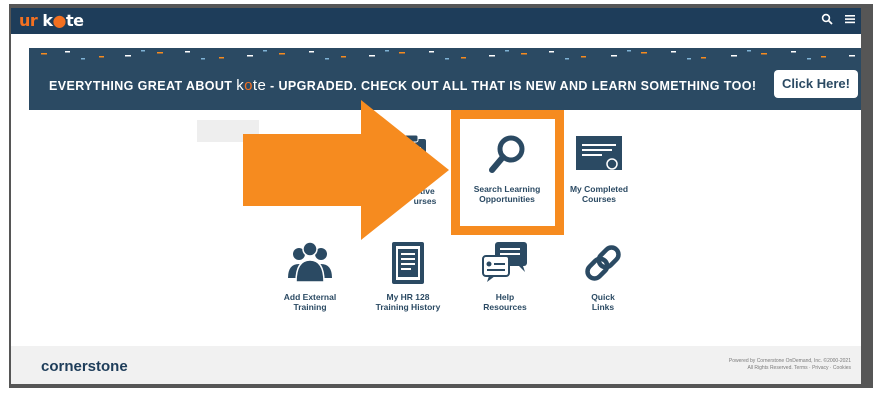 The image size is (881, 393). What do you see at coordinates (505, 307) in the screenshot?
I see `tile-label-line2: Resources` at bounding box center [505, 307].